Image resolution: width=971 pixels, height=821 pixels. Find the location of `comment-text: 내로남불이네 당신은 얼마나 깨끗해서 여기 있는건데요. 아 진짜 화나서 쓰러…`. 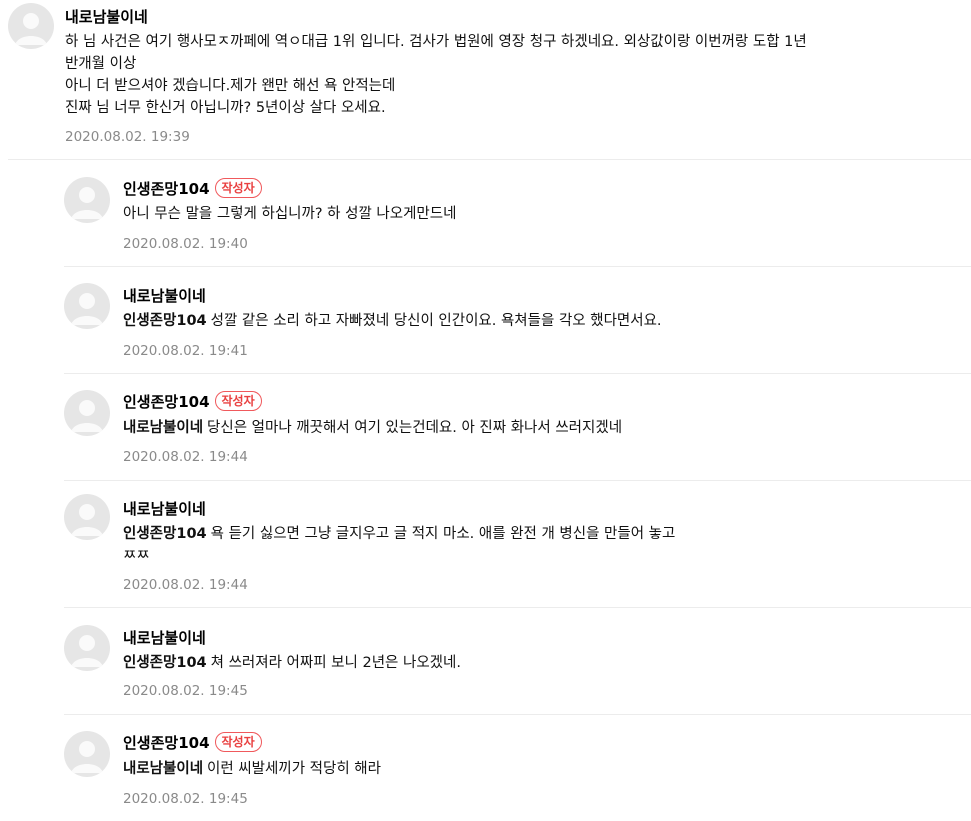

comment-text: 내로남불이네 당신은 얼마나 깨끗해서 여기 있는건데요. 아 진짜 화나서 쓰러… is located at coordinates (543, 428).